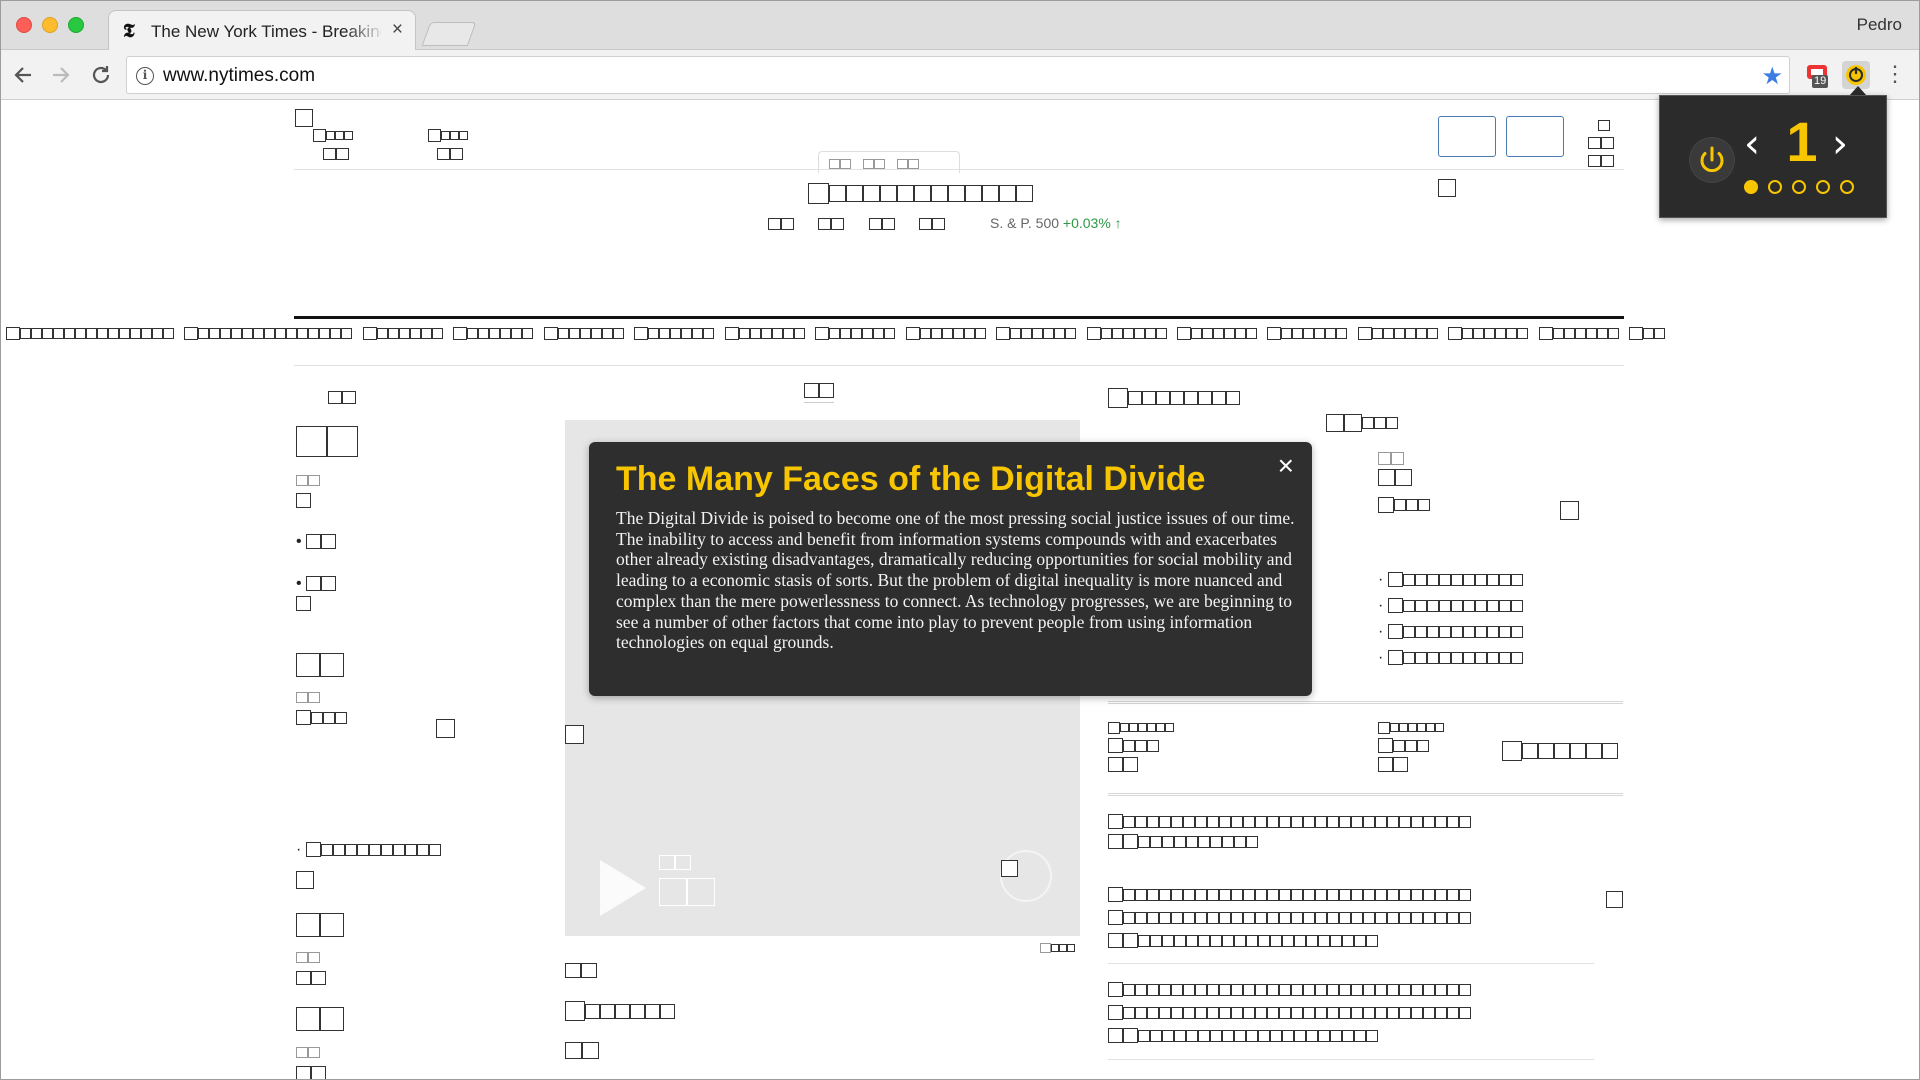  I want to click on extension-icon: 19, so click(1818, 75).